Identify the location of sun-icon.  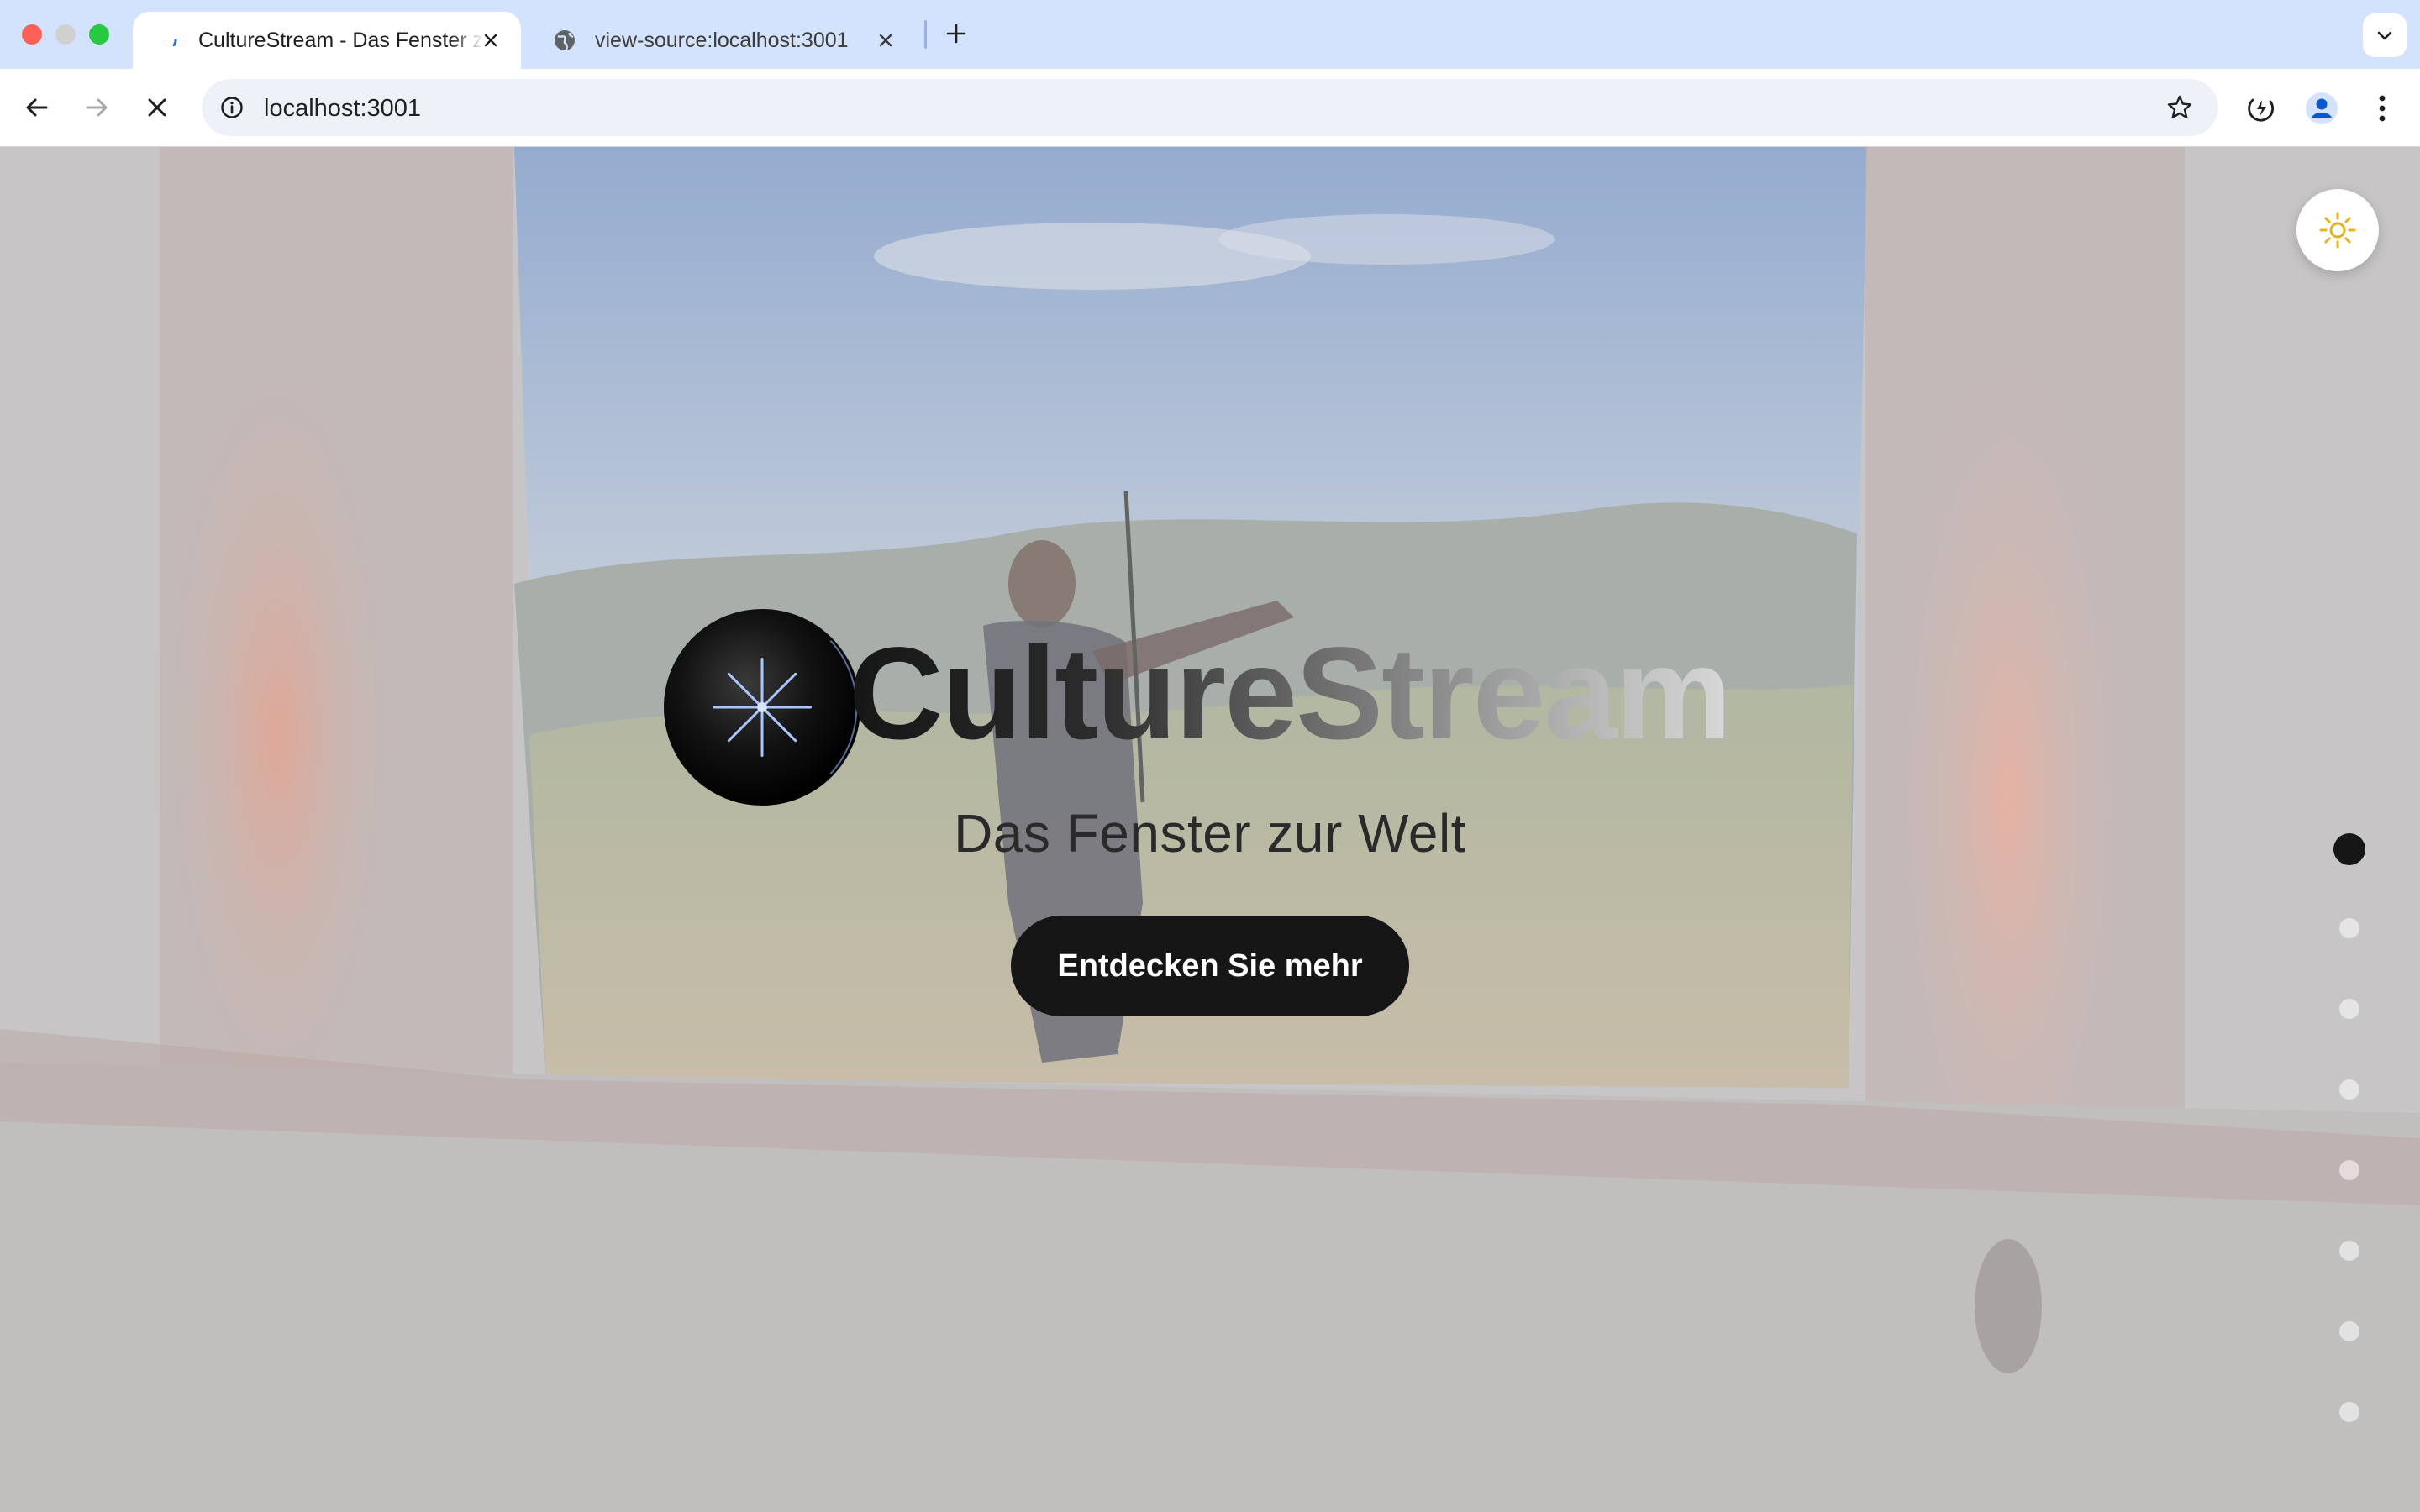
(2337, 230).